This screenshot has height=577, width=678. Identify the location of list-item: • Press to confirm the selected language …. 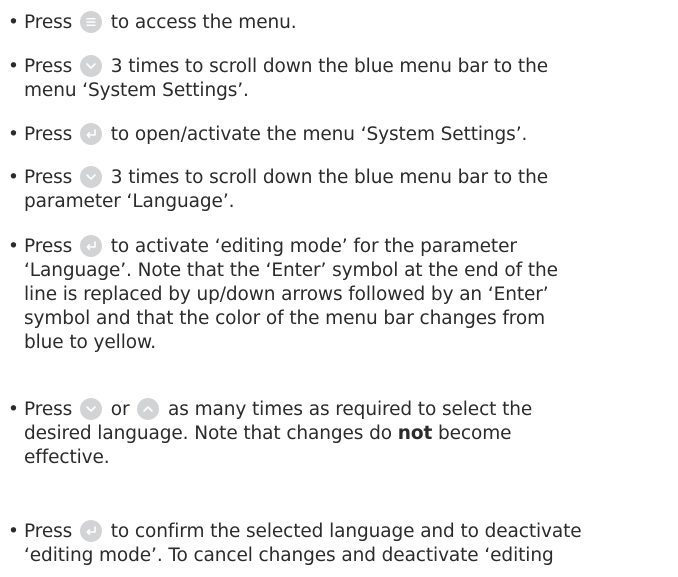
(295, 543).